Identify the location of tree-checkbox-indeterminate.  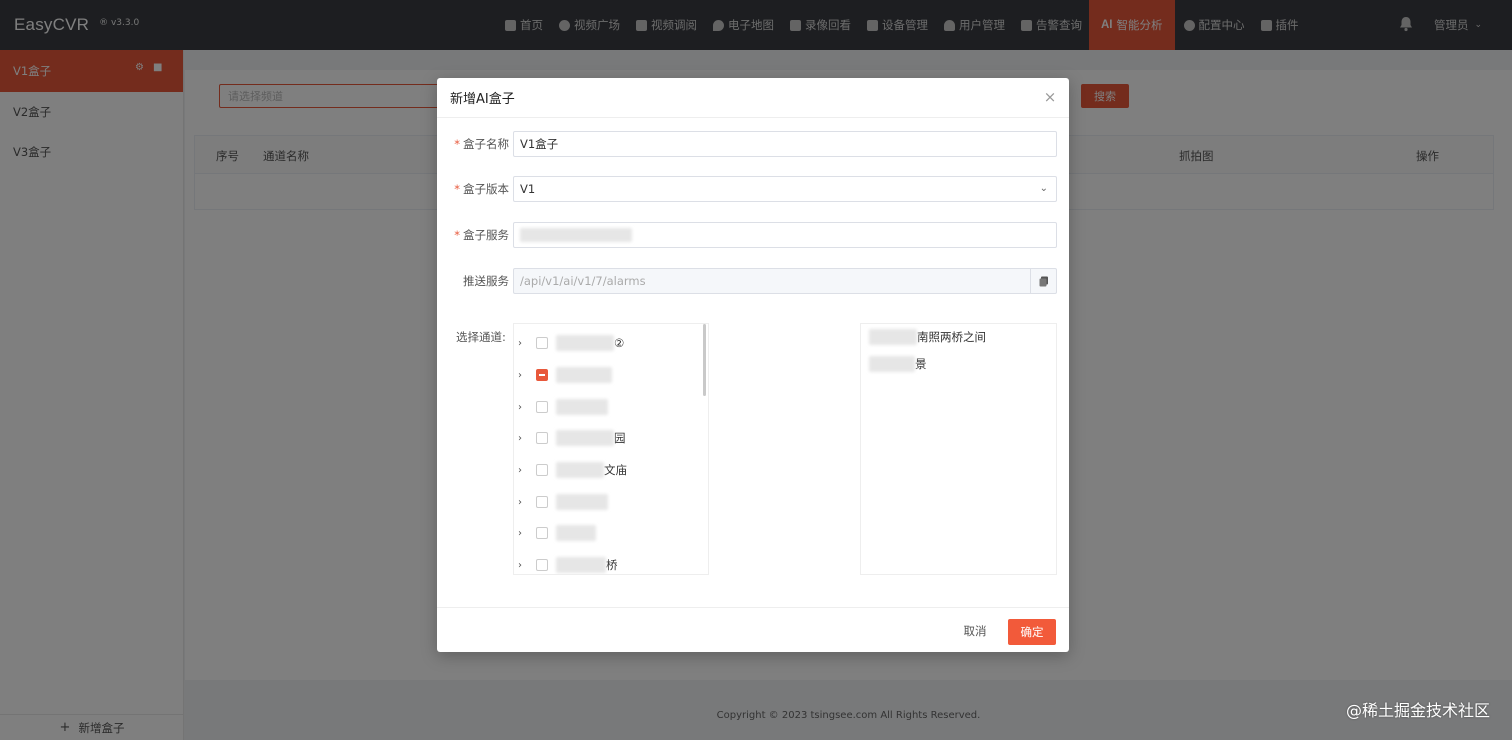
(542, 375).